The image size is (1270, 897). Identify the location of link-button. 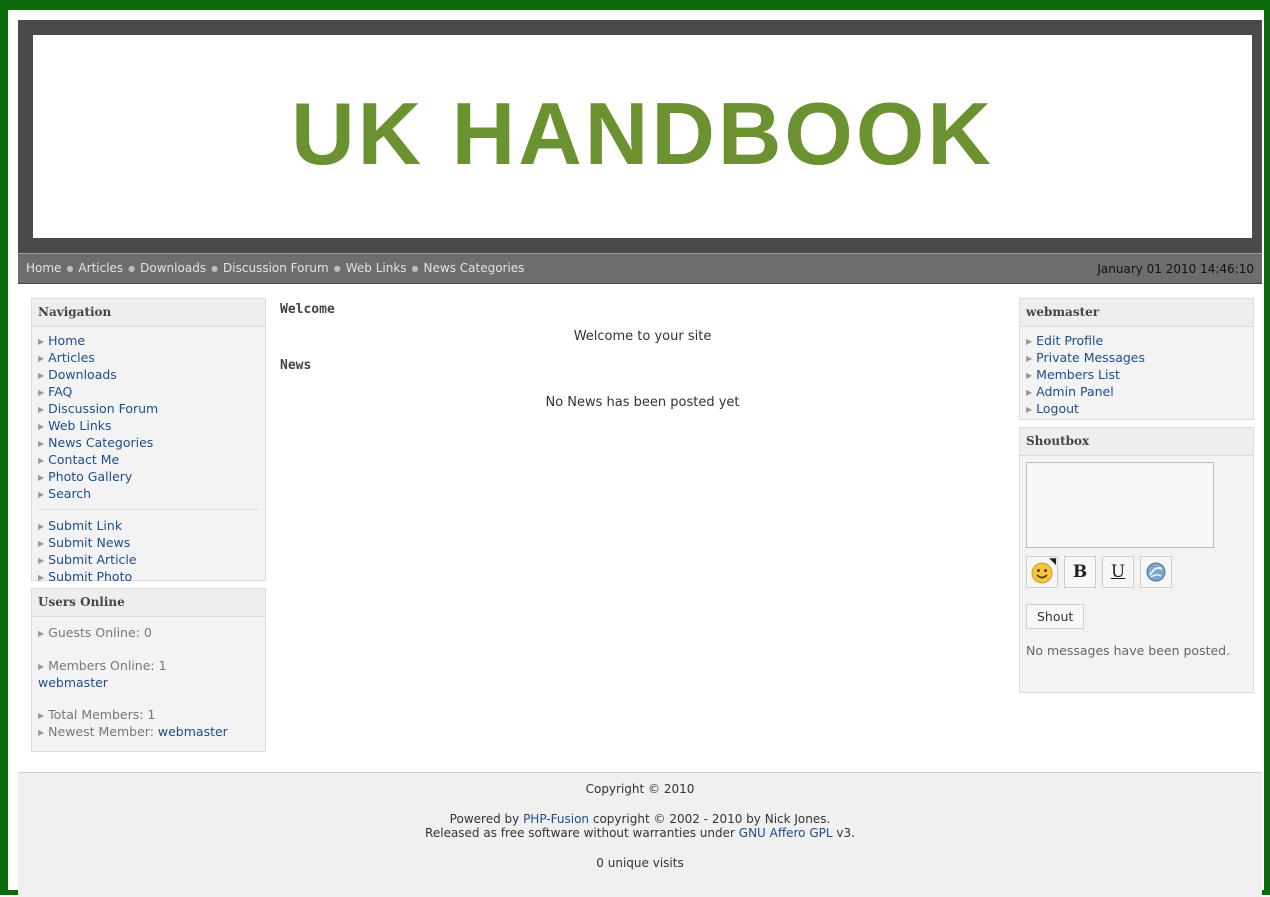
(1156, 572).